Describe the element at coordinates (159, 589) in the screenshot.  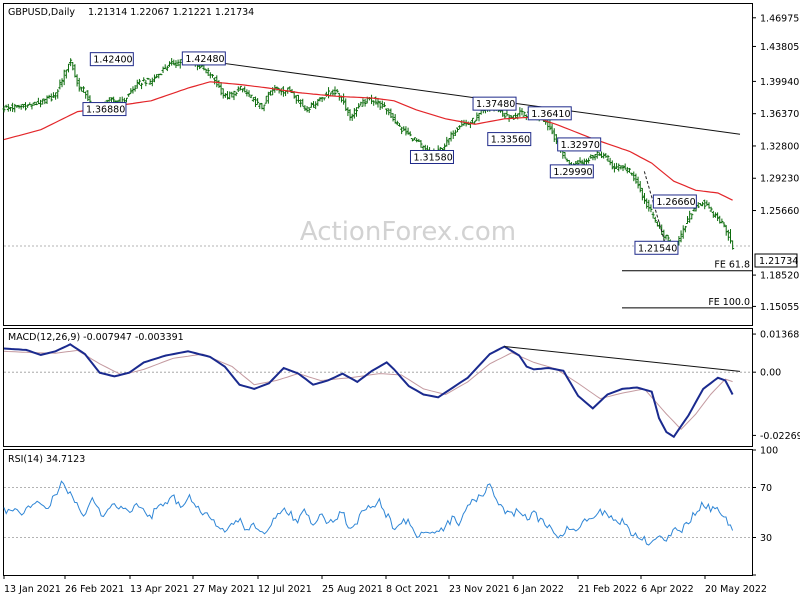
I see `date-axis-label: 13 Apr 2021` at that location.